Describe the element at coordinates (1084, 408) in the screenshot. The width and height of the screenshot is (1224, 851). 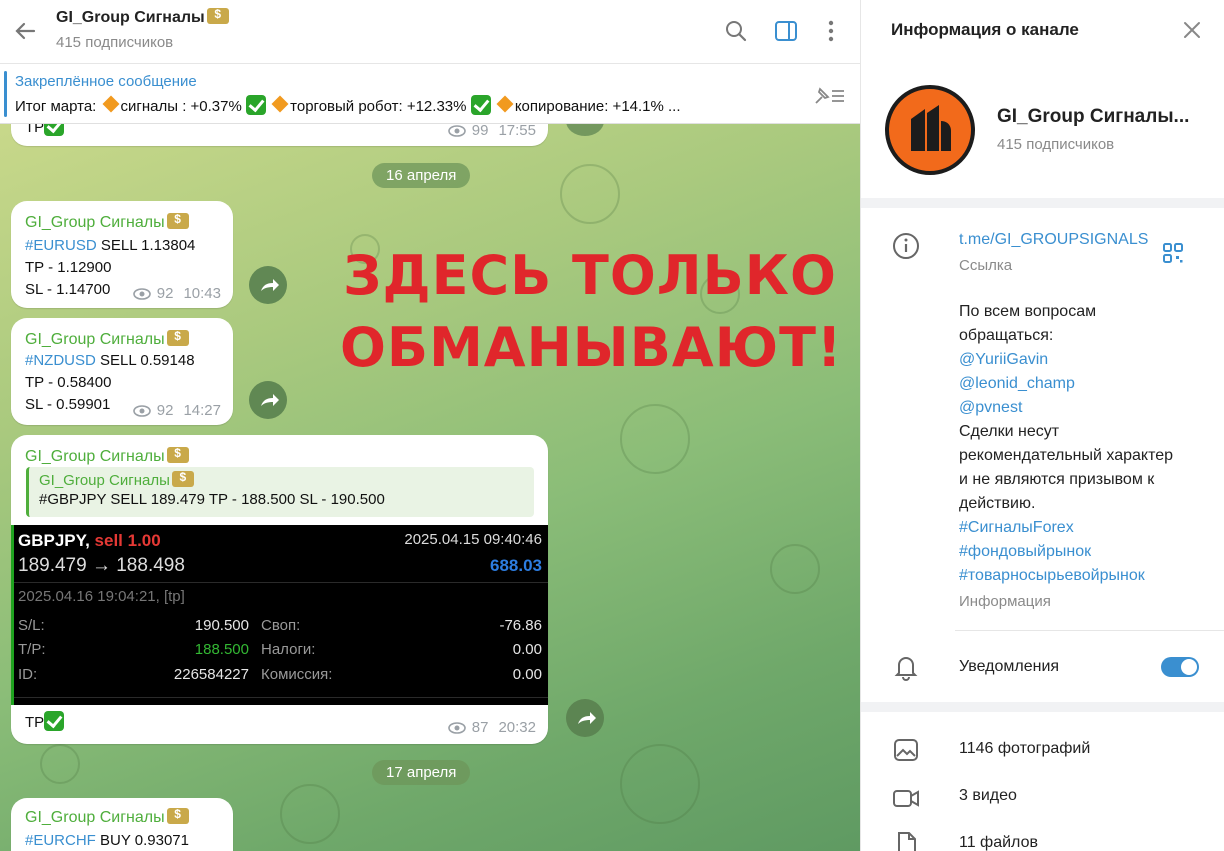
I see `mention-link: @pvnest` at that location.